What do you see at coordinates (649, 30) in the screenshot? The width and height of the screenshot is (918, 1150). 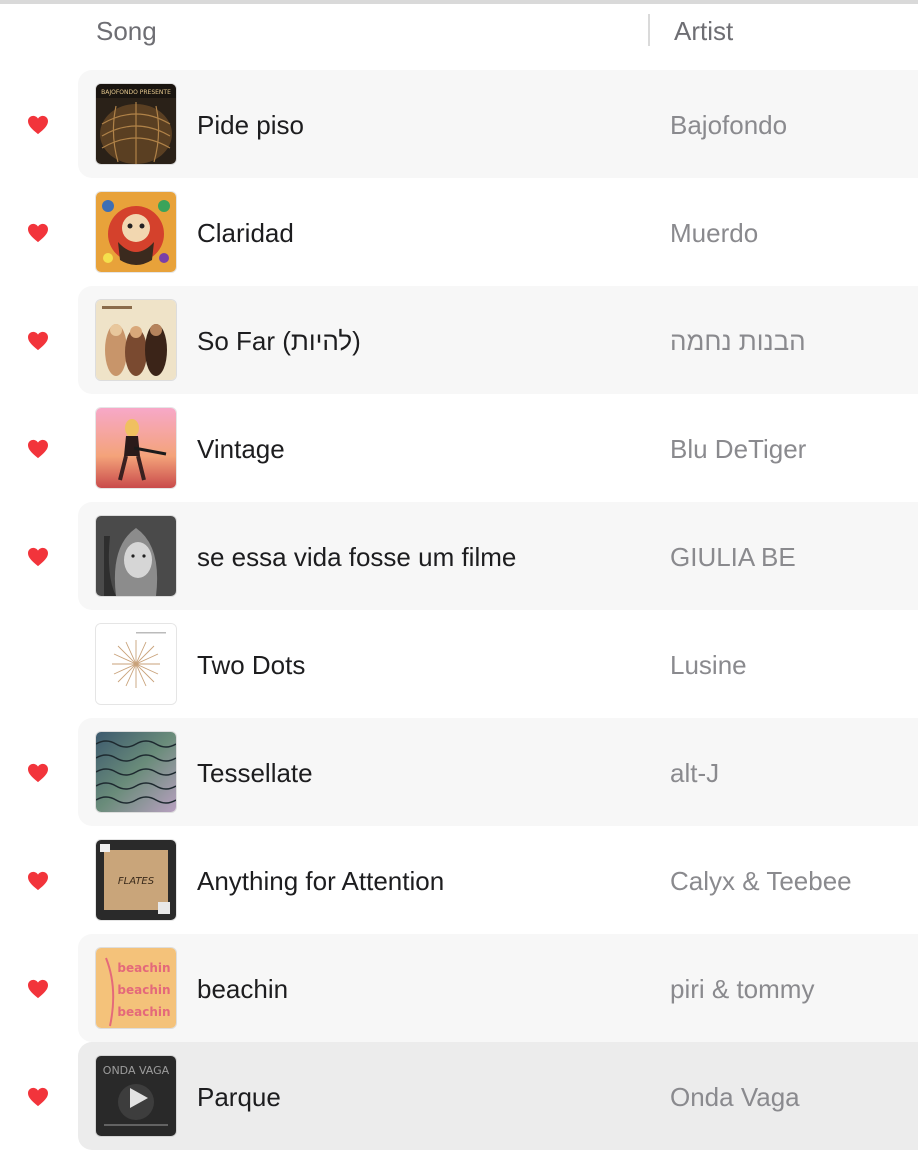 I see `column-divider` at bounding box center [649, 30].